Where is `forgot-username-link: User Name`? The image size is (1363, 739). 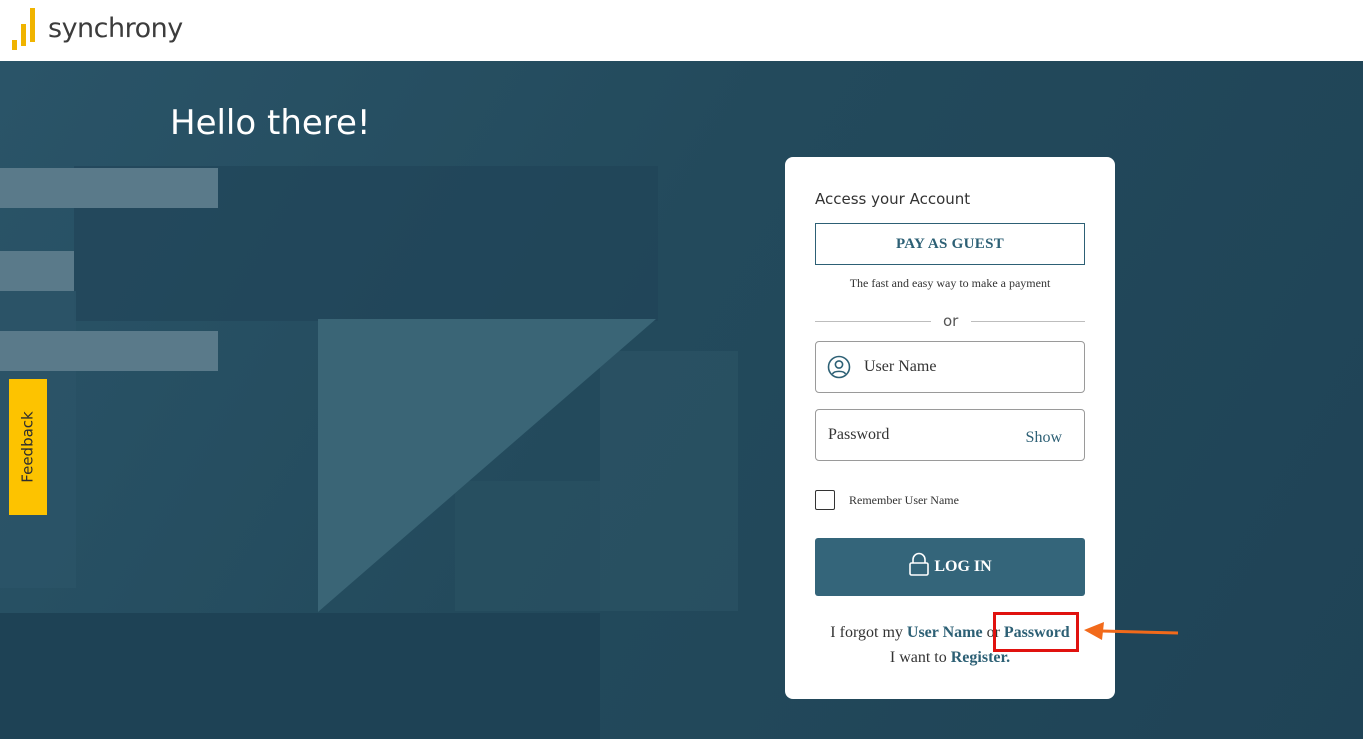 forgot-username-link: User Name is located at coordinates (945, 632).